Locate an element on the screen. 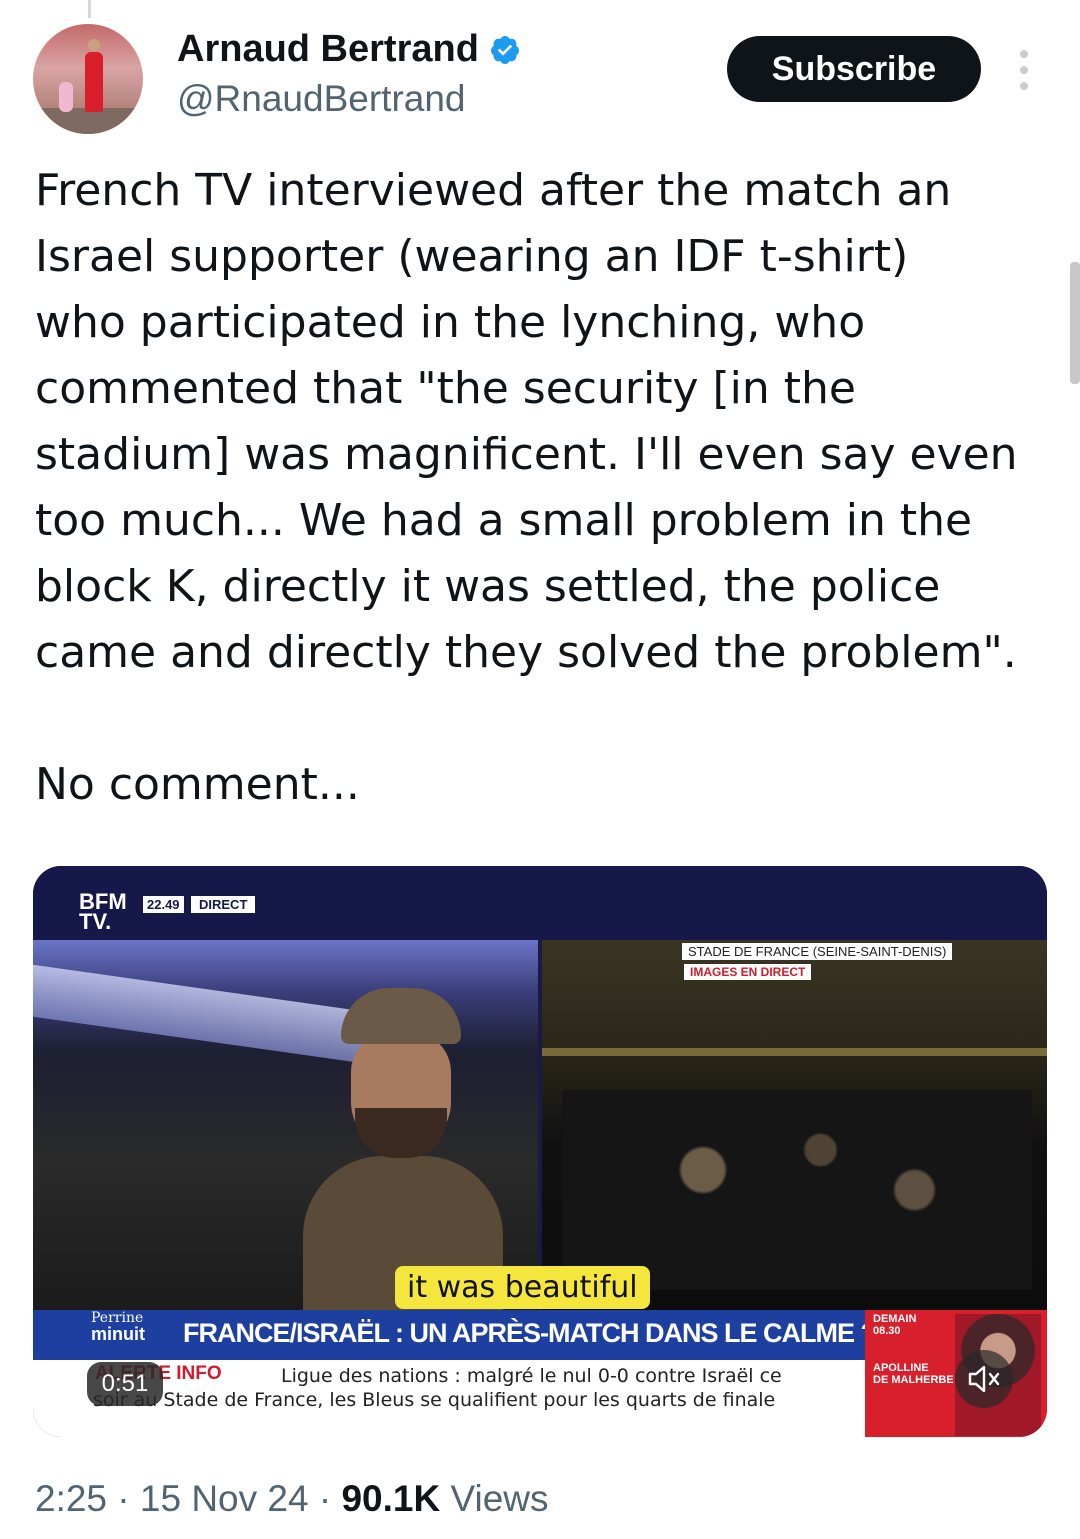  location-label: STADE DE FRANCE (SEINE-SAINT-DENIS) is located at coordinates (817, 951).